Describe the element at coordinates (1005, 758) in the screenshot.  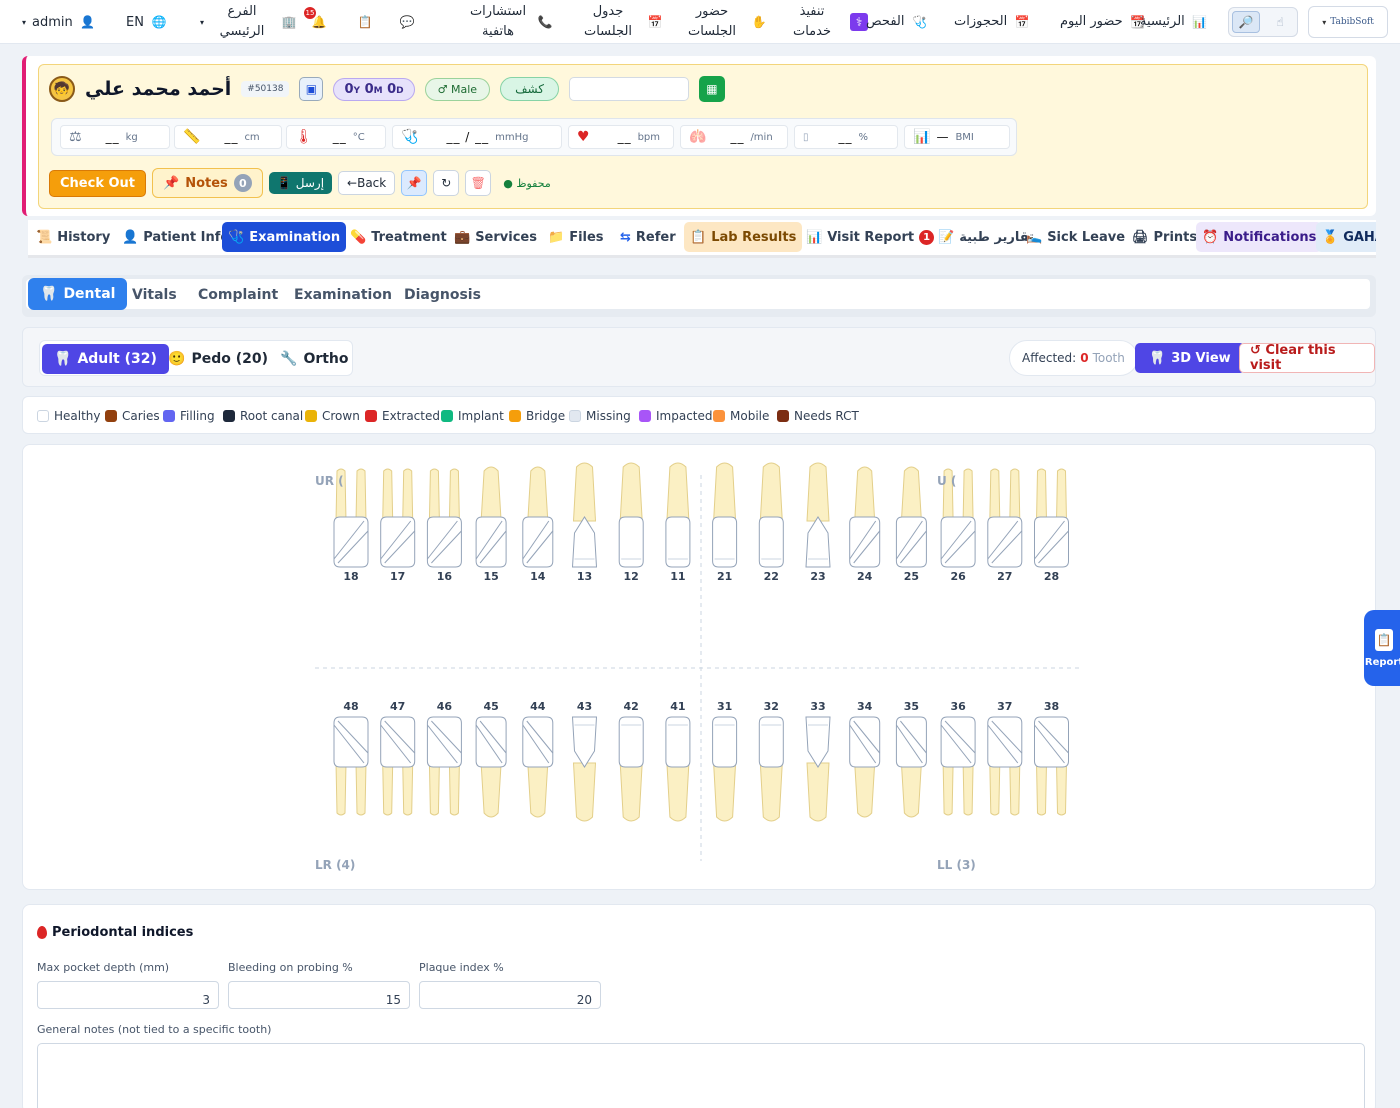
I see `tooth-37: 37` at that location.